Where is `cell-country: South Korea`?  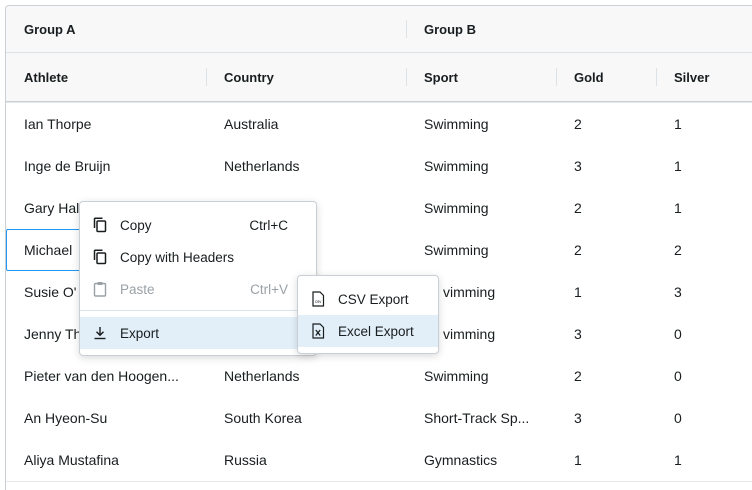 cell-country: South Korea is located at coordinates (306, 418).